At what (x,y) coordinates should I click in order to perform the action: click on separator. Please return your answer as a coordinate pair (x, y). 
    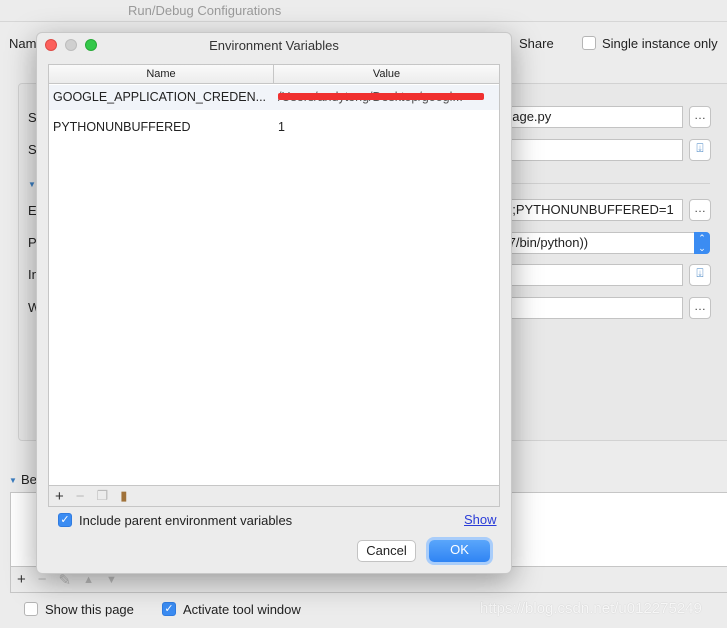
    Looking at the image, I should click on (611, 183).